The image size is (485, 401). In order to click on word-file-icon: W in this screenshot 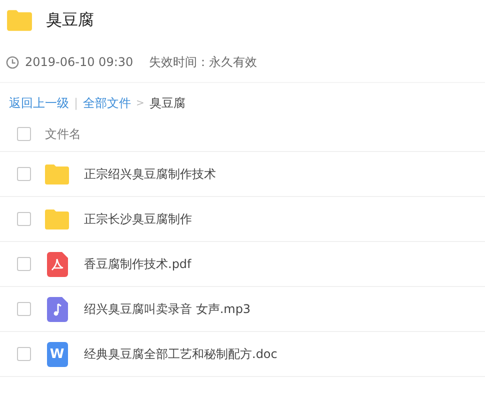, I will do `click(57, 354)`.